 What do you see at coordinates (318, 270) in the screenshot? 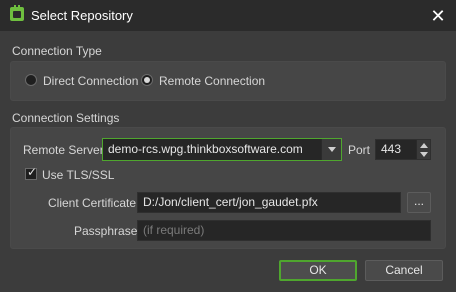
I see `ok-button: OK` at bounding box center [318, 270].